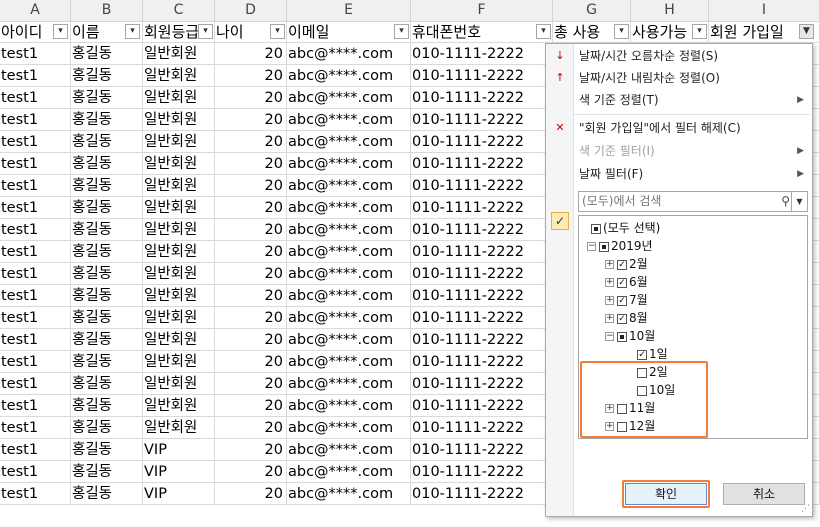 The width and height of the screenshot is (820, 527). Describe the element at coordinates (630, 336) in the screenshot. I see `tree-node-month: − 10월` at that location.